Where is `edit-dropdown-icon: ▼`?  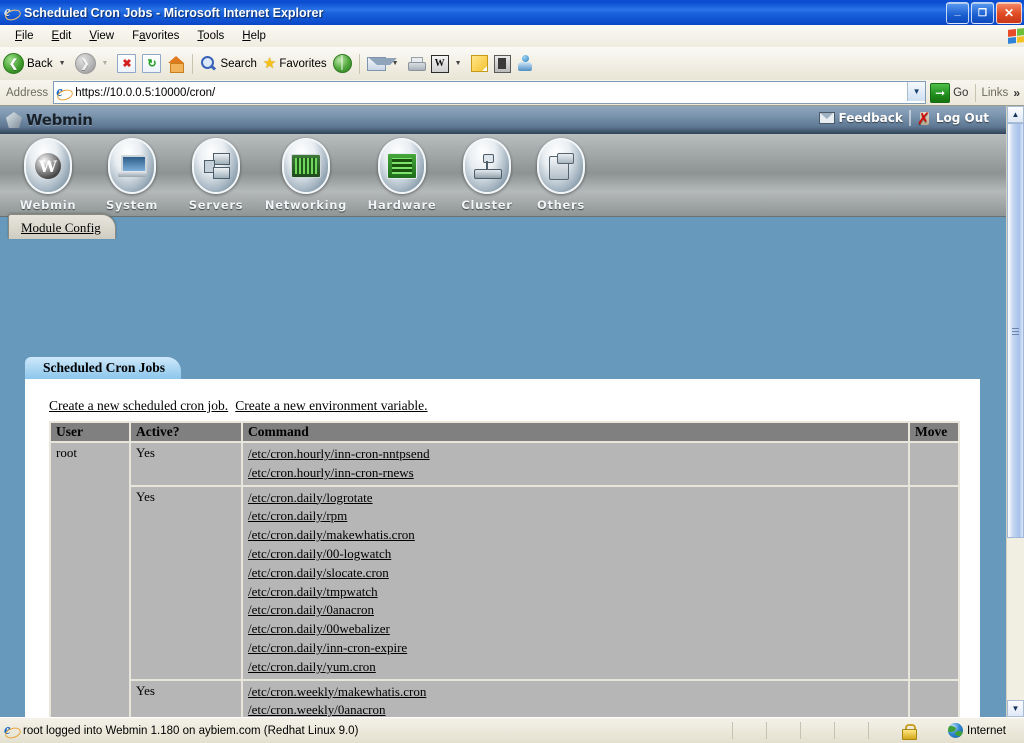 edit-dropdown-icon: ▼ is located at coordinates (458, 63).